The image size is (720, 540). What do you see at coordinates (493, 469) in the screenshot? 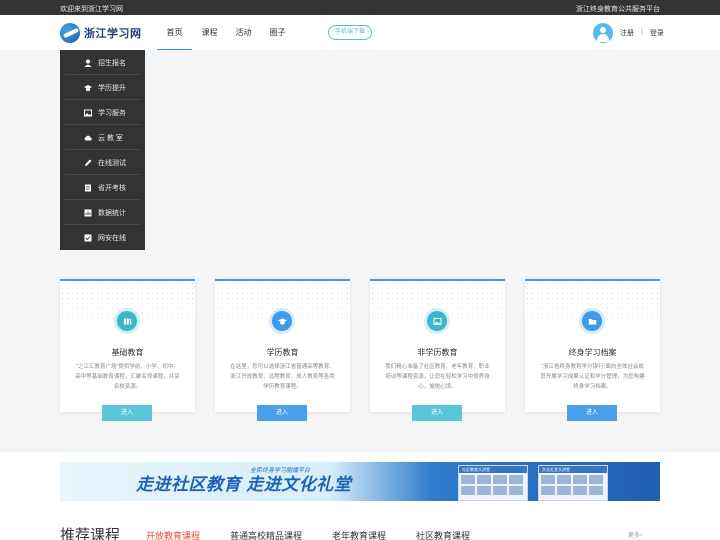
I see `banner-screenshot-title: 社区教育大讲堂` at bounding box center [493, 469].